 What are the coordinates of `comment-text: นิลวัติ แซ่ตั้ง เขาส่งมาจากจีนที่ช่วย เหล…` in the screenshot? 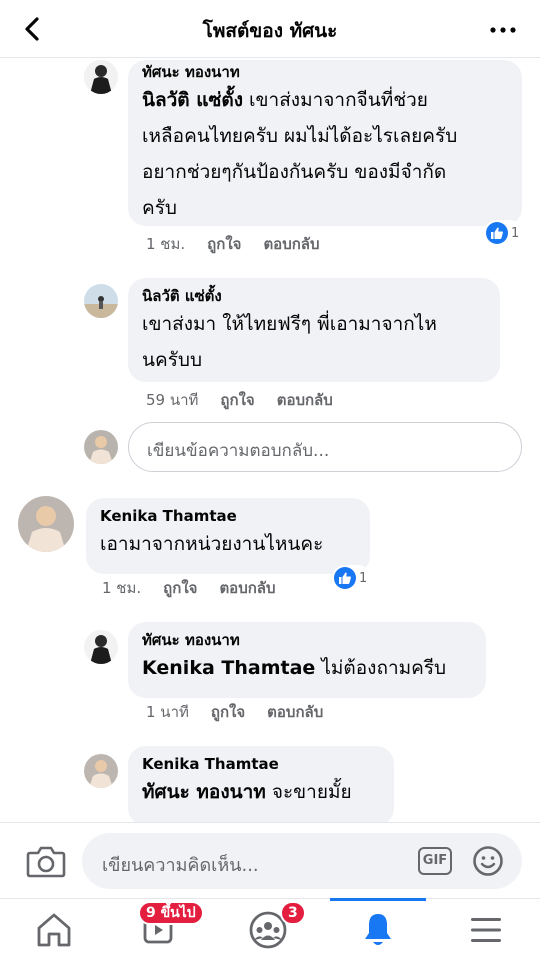 It's located at (300, 154).